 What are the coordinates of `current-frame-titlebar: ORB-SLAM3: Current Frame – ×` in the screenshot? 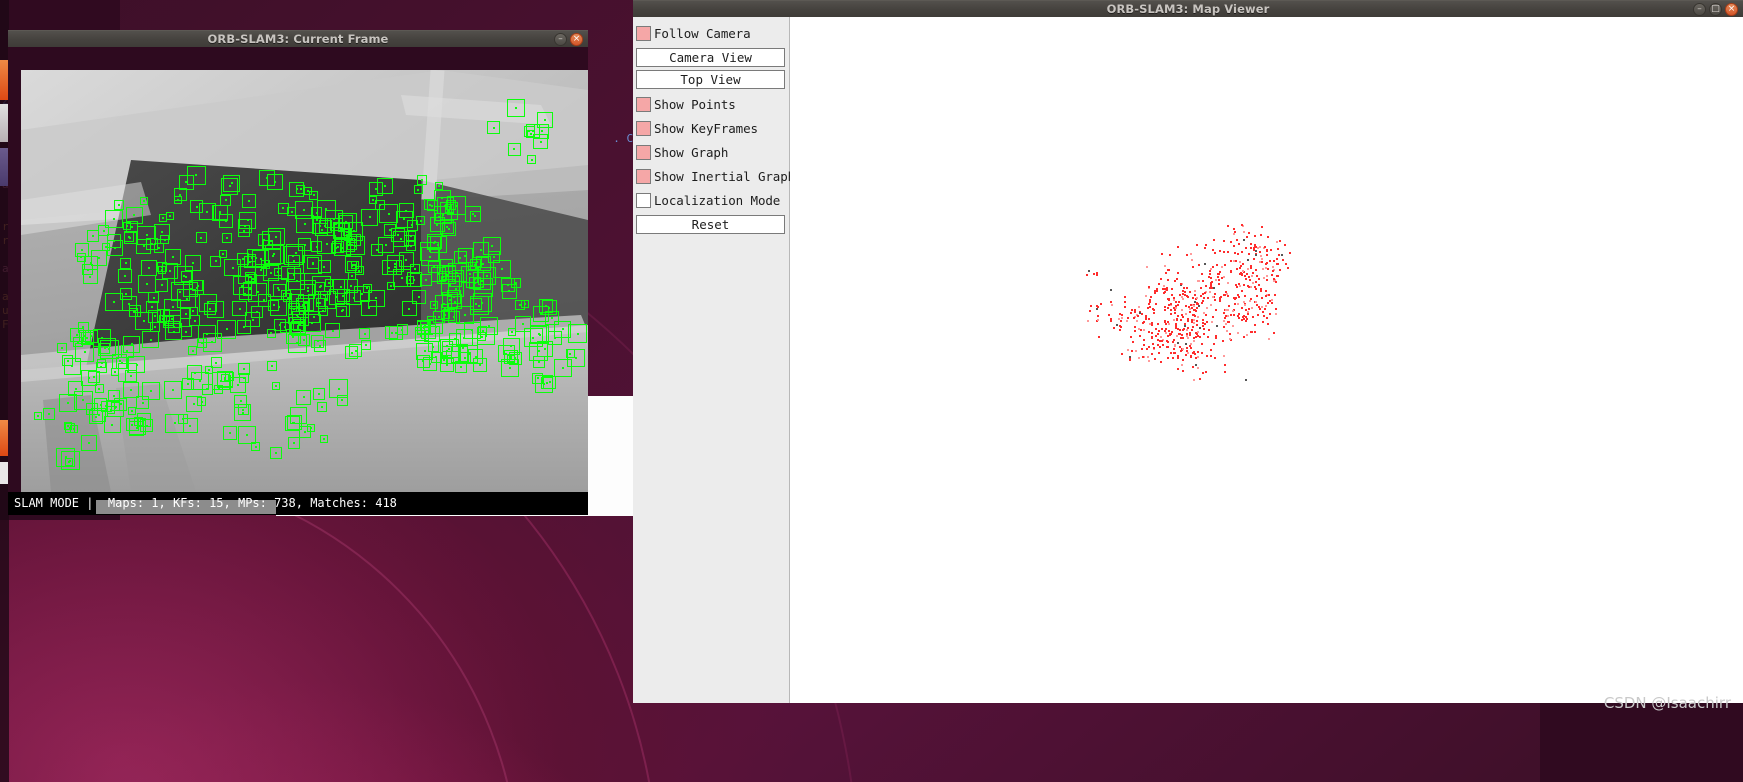 It's located at (298, 38).